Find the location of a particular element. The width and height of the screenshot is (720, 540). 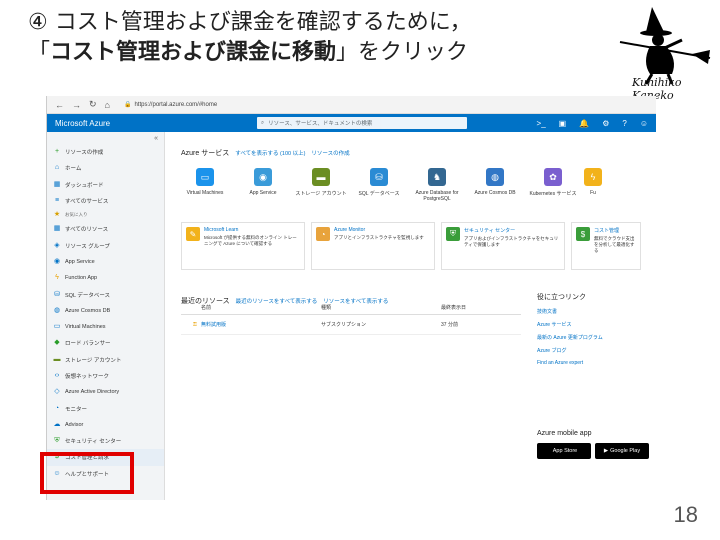

sidebar-item-security-center: ⛨ セキュリティ センター is located at coordinates (105, 441).